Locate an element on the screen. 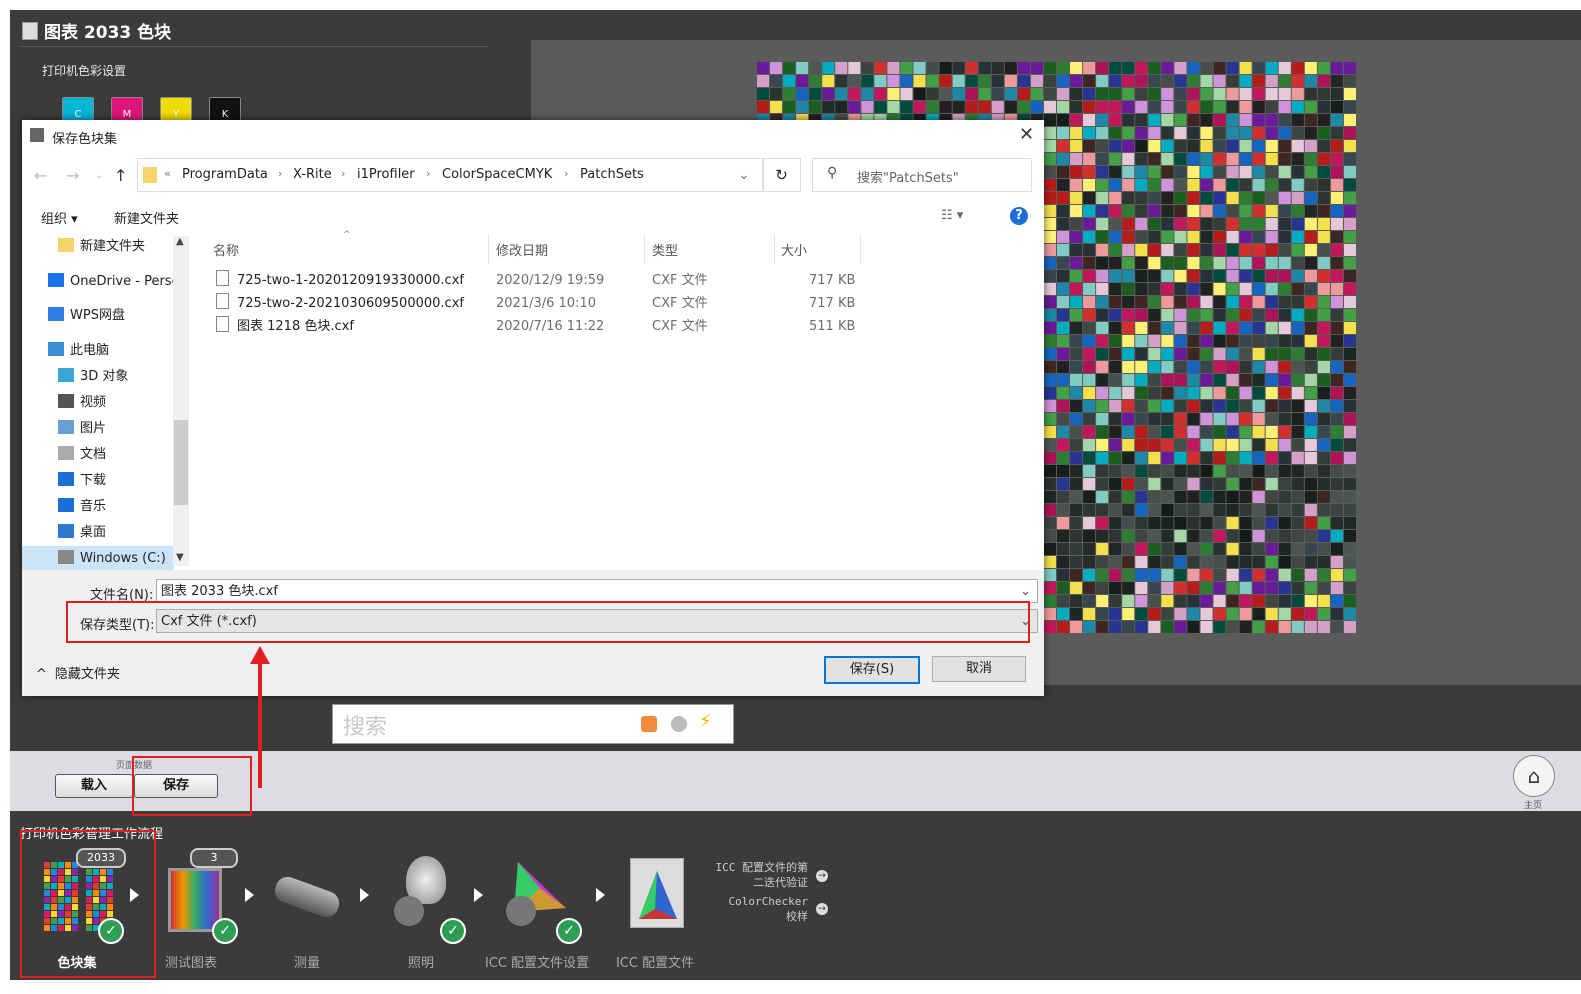 This screenshot has width=1581, height=994. breadcrumb-item: ProgramData is located at coordinates (225, 174).